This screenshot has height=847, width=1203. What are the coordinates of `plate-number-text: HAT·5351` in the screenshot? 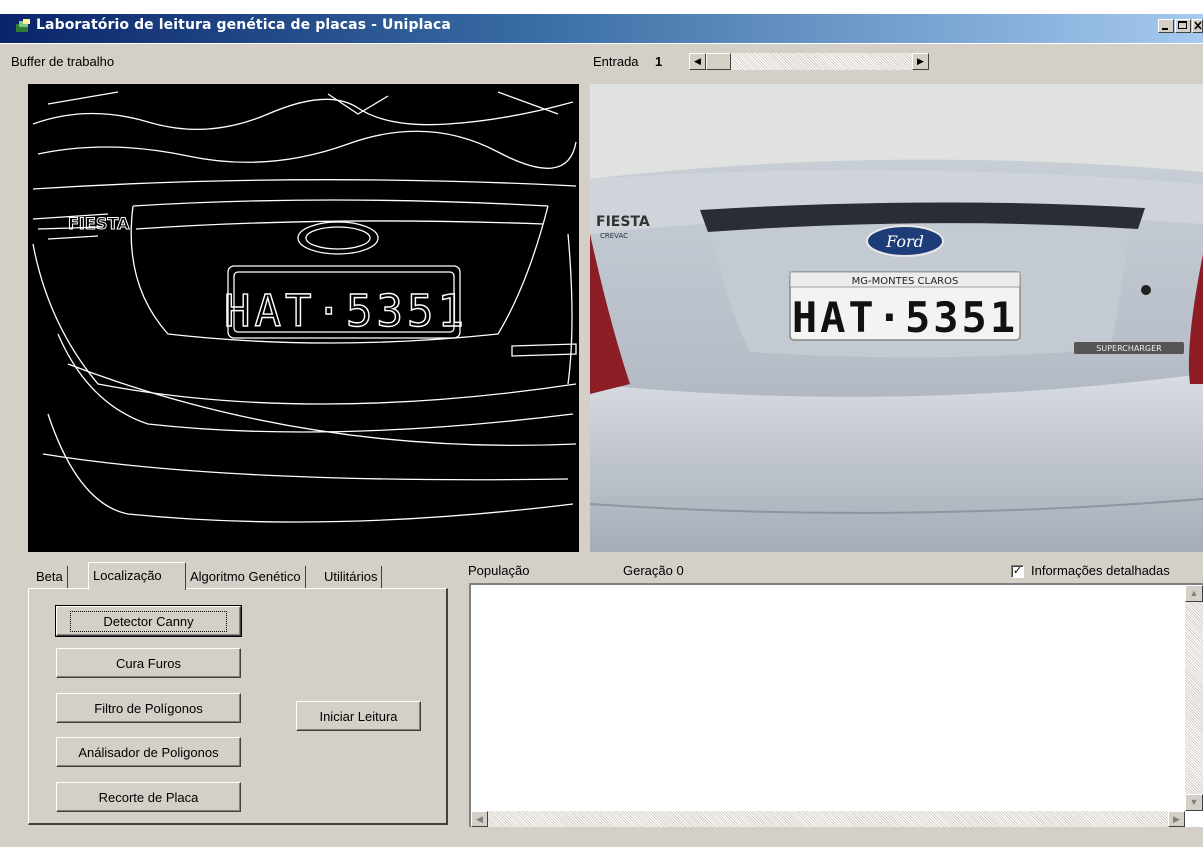 It's located at (905, 317).